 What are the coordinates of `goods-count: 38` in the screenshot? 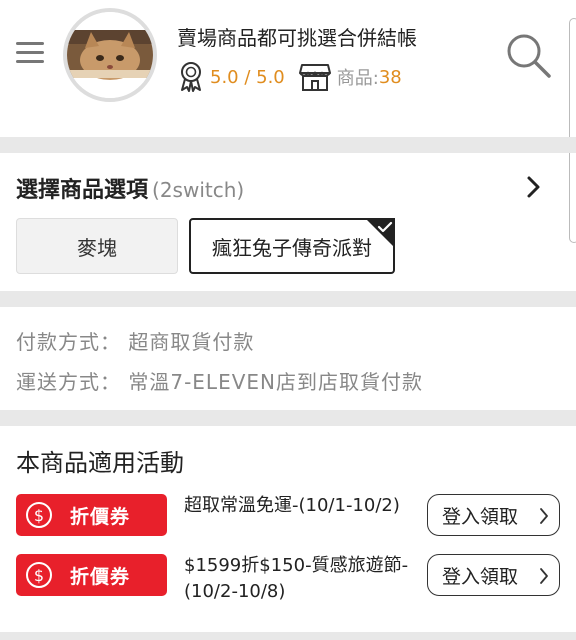 It's located at (390, 77).